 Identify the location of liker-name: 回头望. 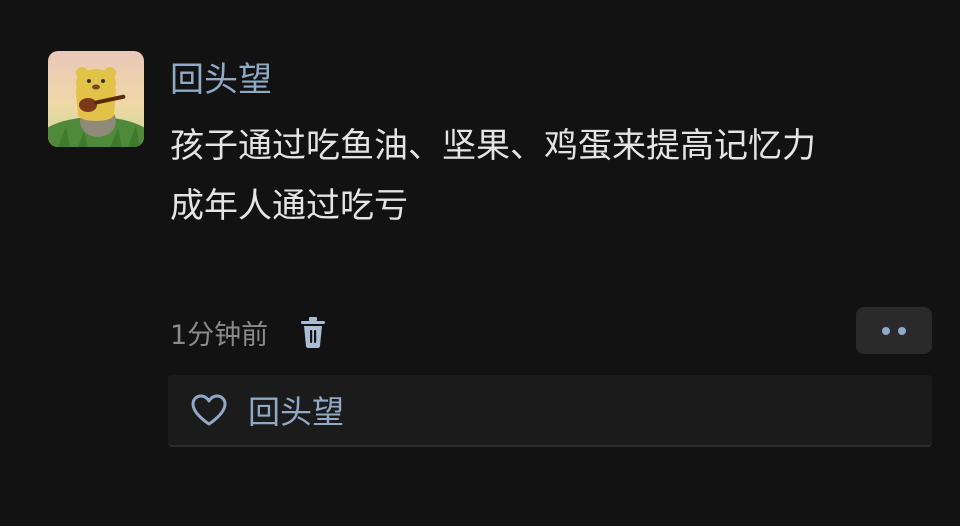
(296, 410).